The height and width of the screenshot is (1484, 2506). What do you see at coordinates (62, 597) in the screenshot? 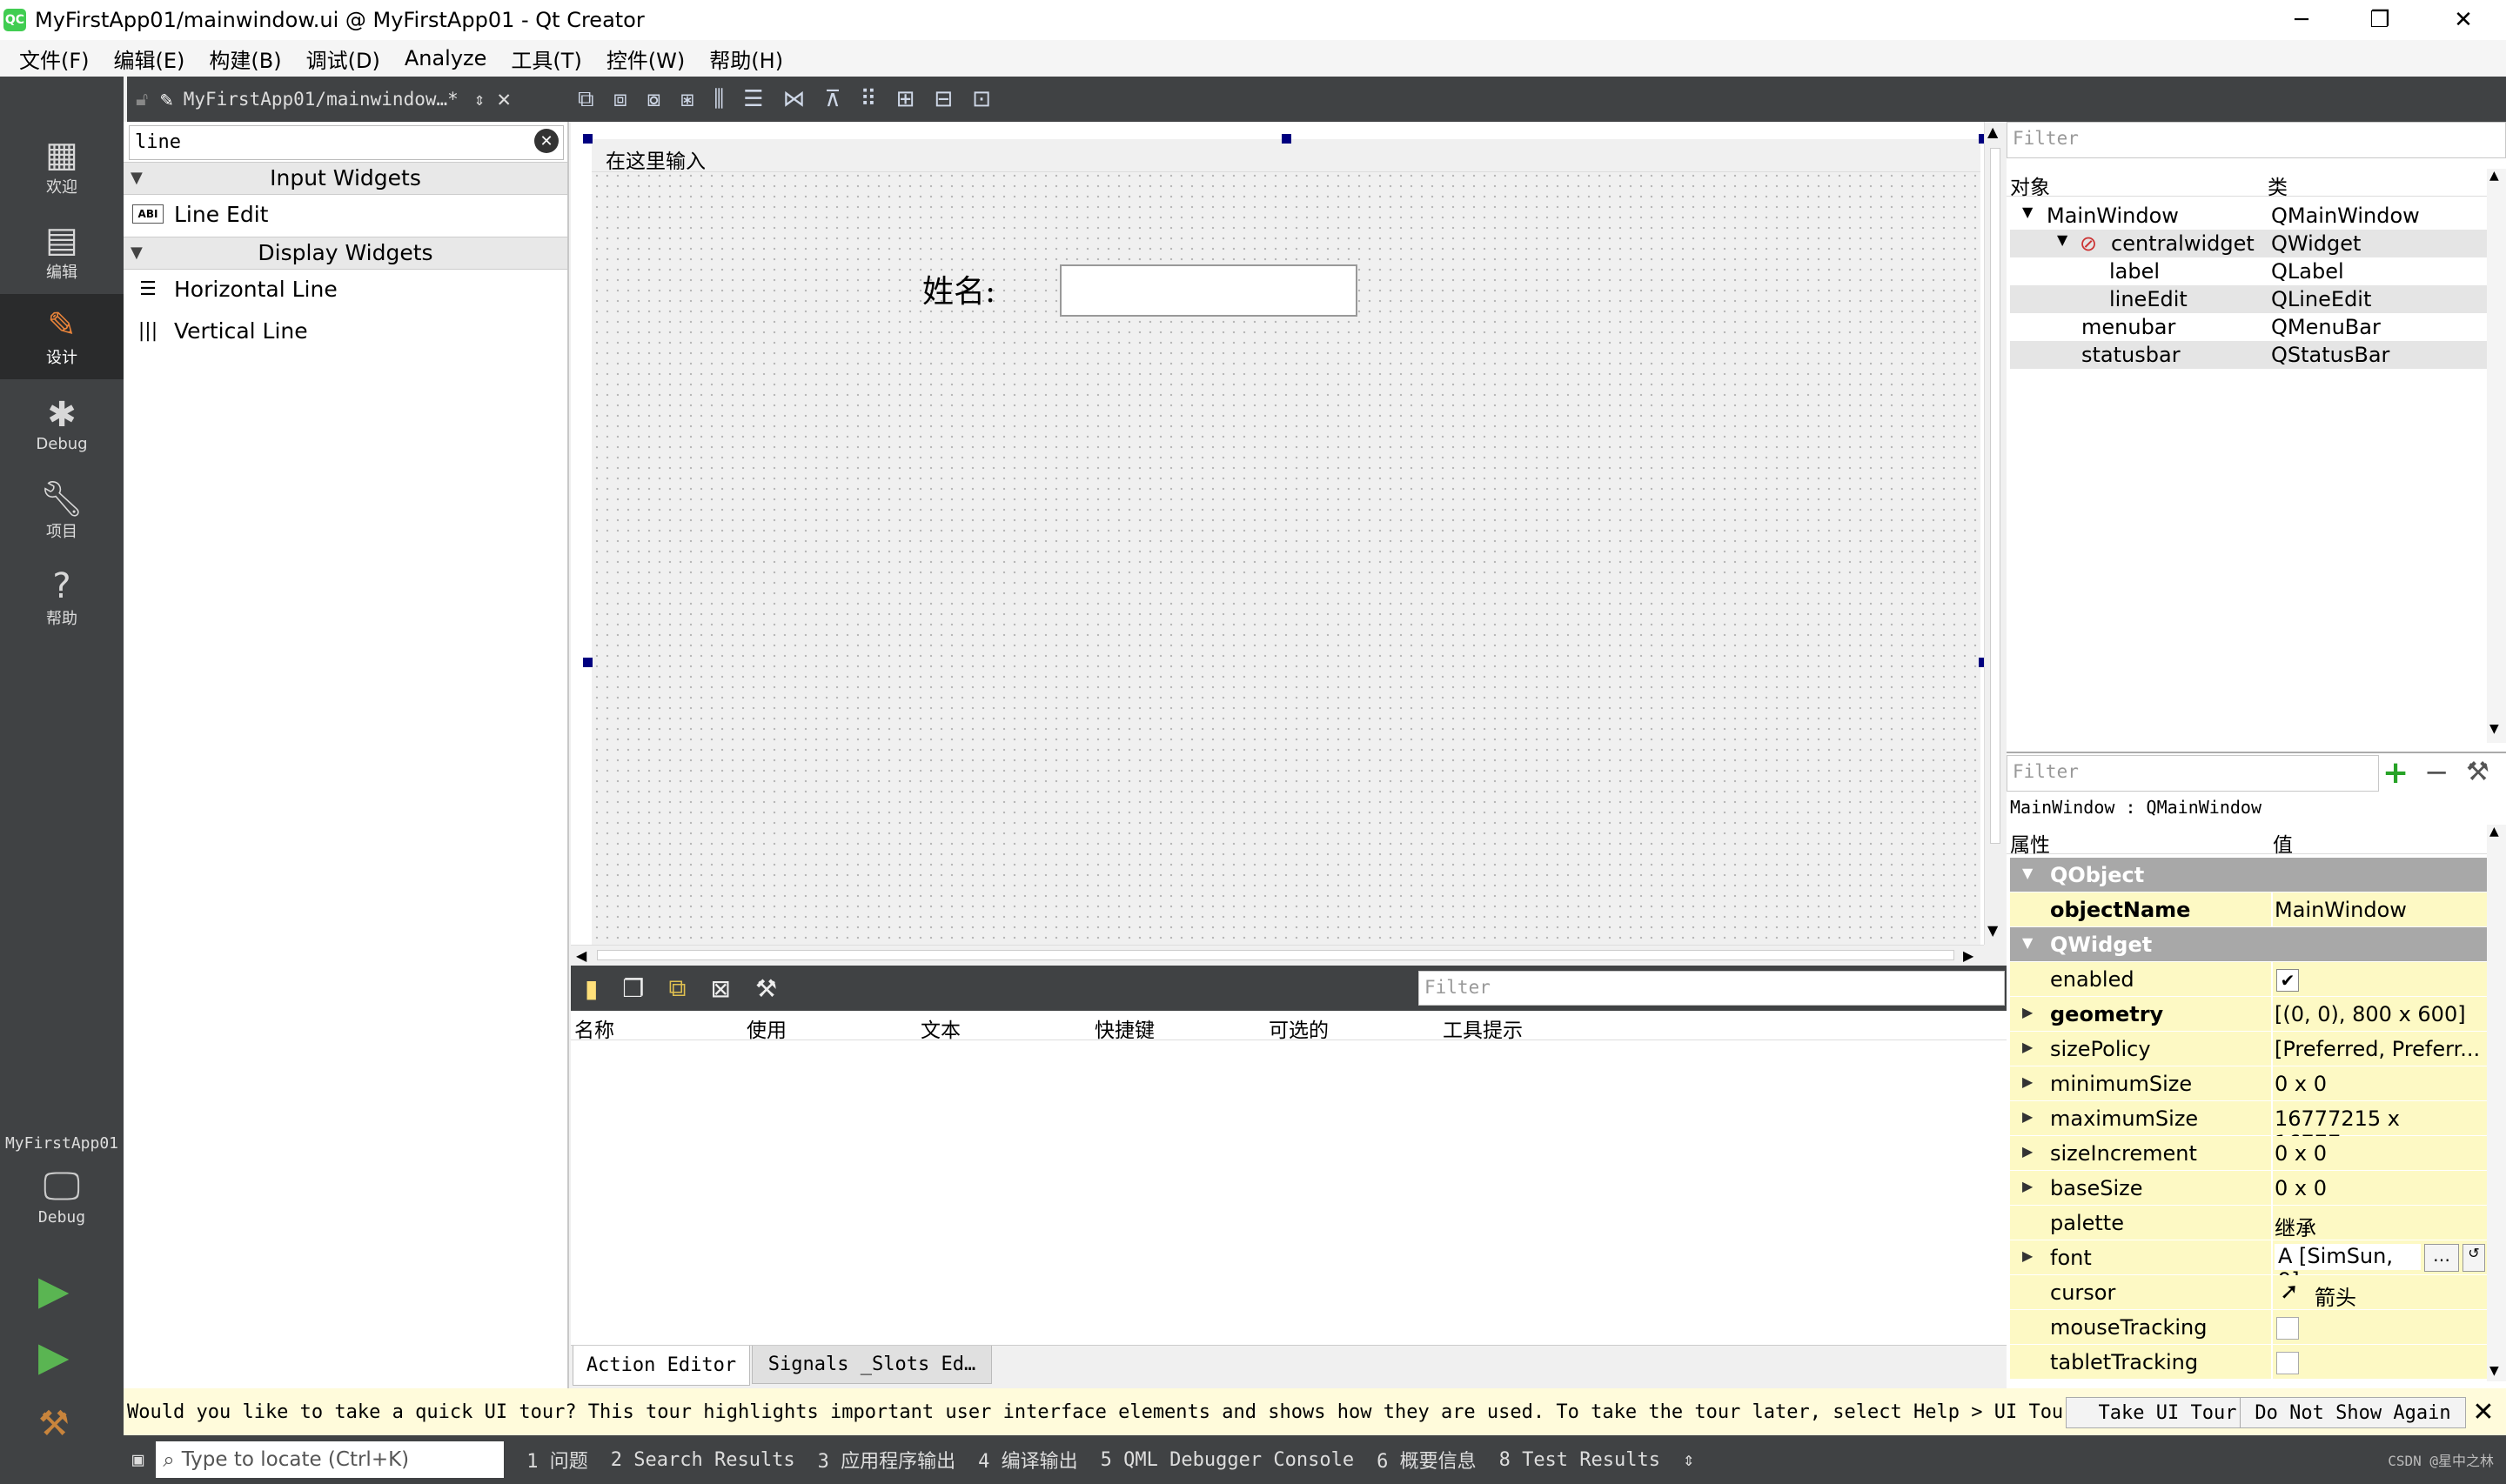
I see `mode-help: ? 帮助` at bounding box center [62, 597].